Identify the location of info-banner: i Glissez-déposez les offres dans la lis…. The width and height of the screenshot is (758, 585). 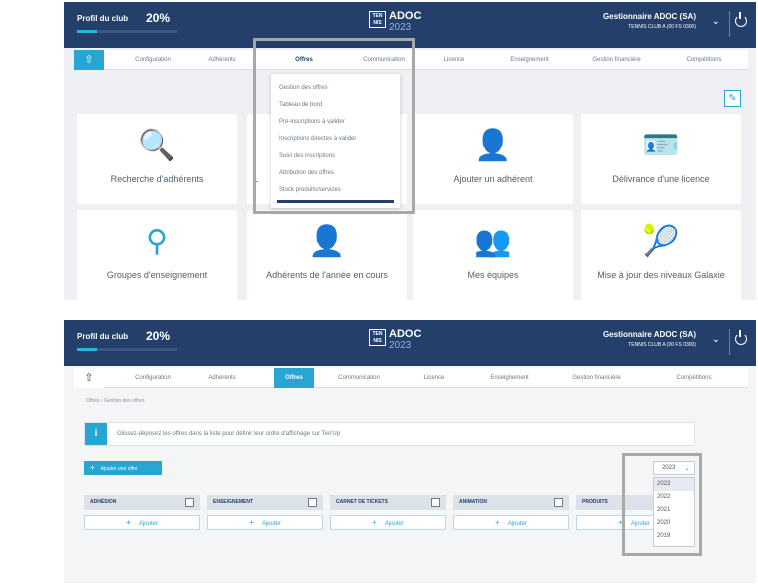
(389, 434).